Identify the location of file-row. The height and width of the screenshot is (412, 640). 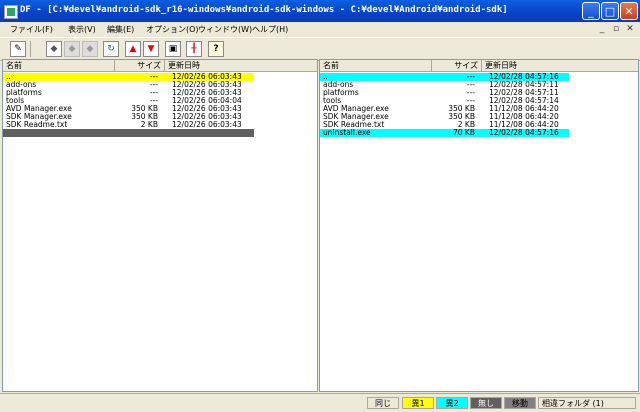
(128, 133).